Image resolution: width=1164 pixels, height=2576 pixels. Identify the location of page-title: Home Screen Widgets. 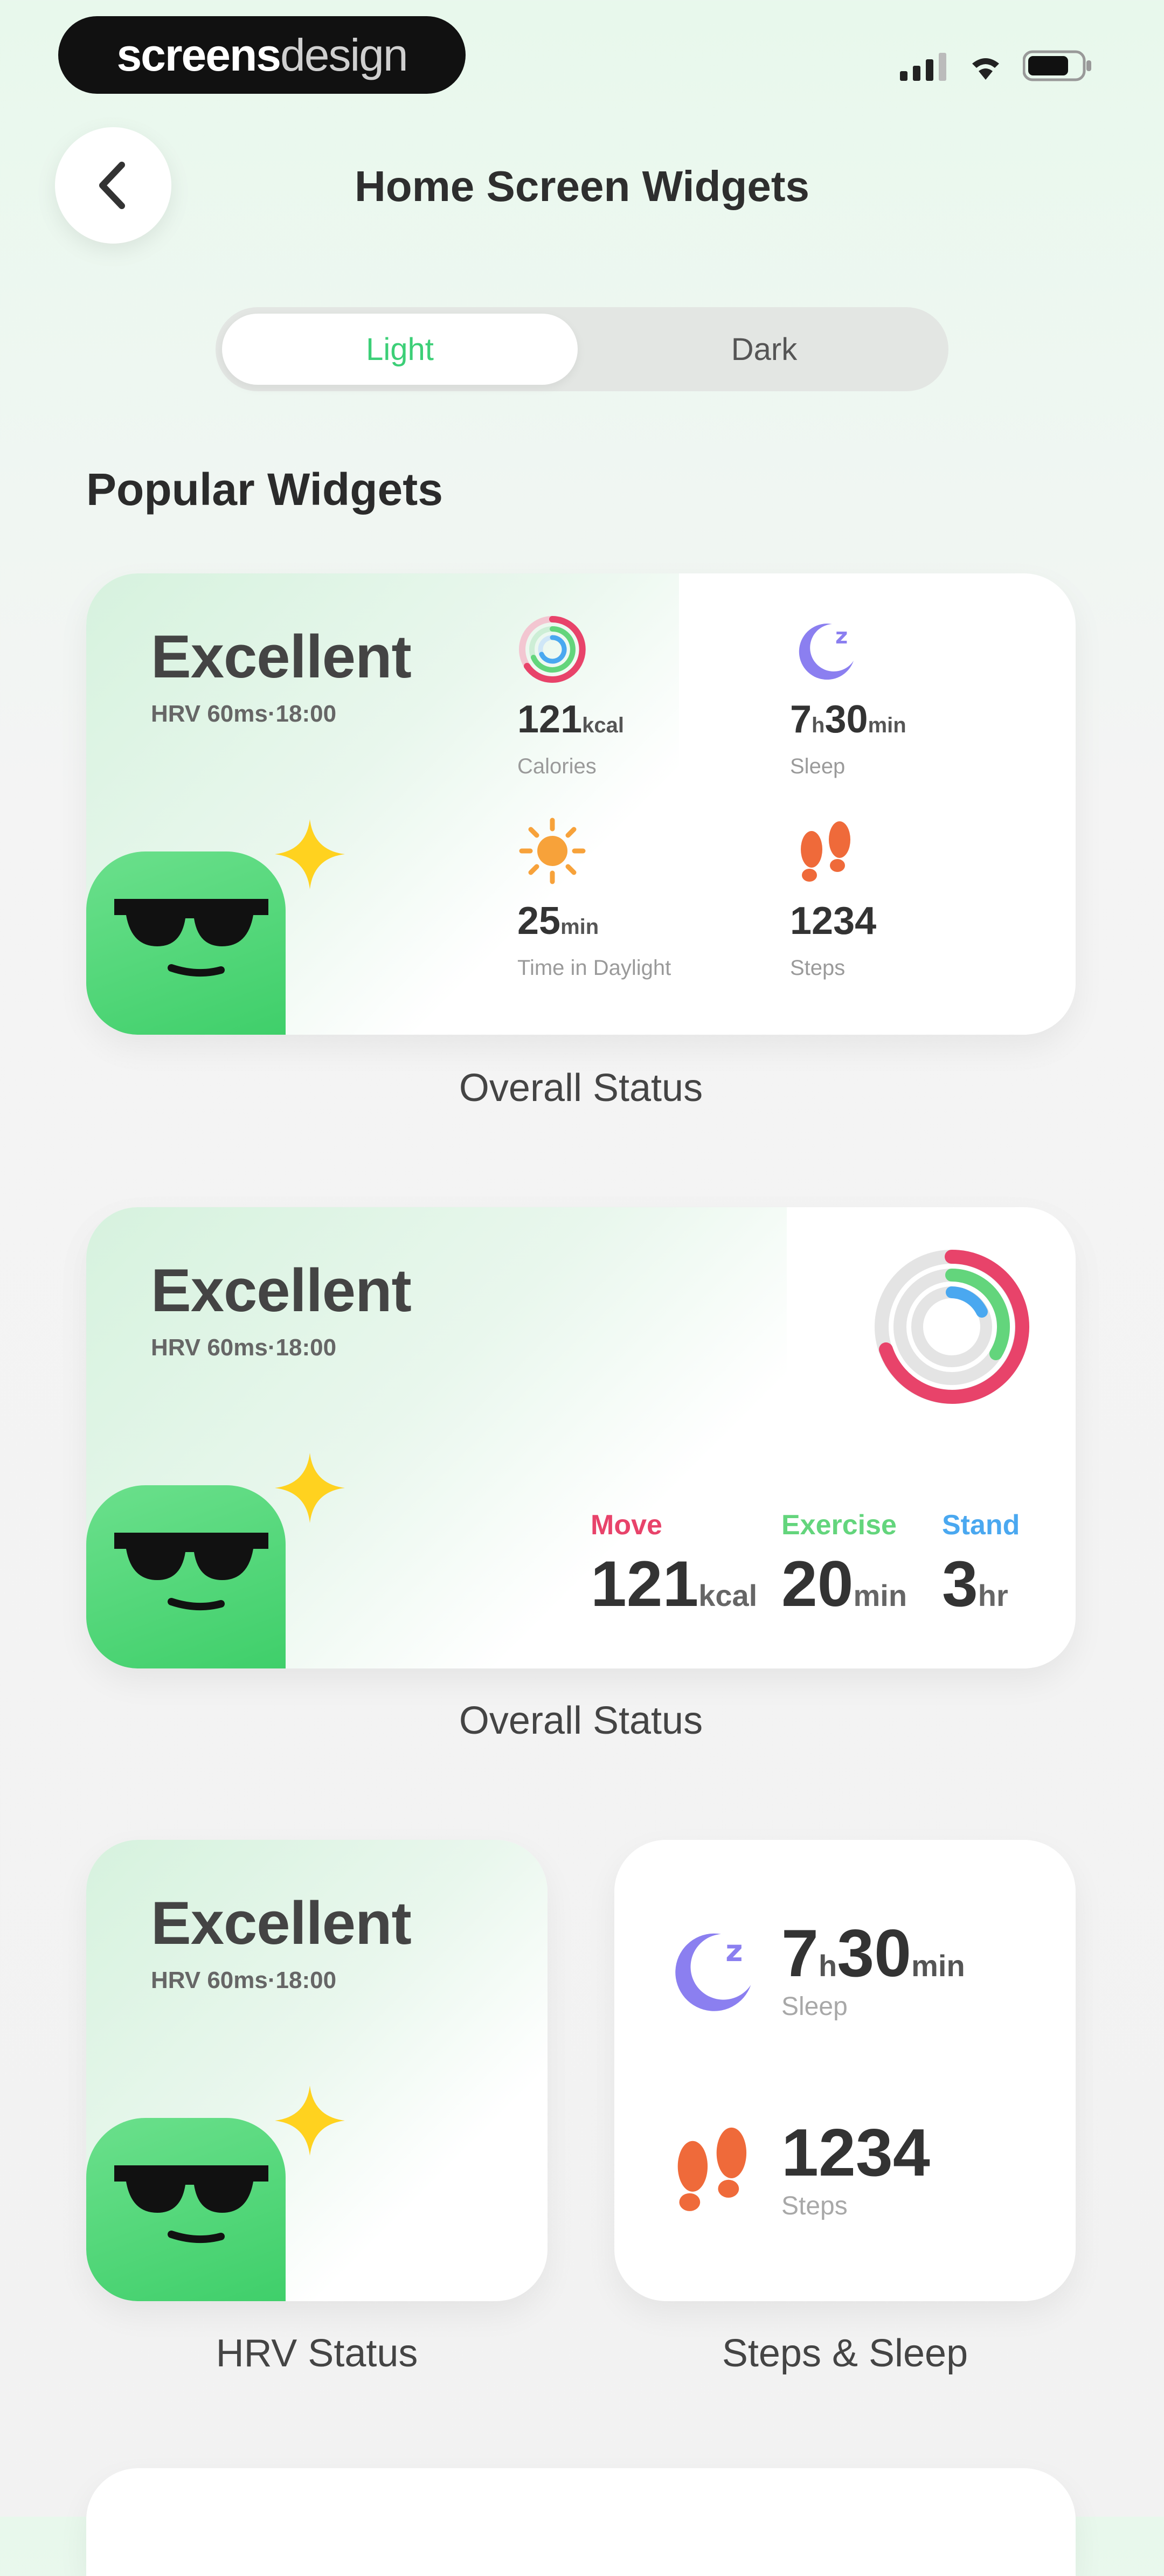
(582, 186).